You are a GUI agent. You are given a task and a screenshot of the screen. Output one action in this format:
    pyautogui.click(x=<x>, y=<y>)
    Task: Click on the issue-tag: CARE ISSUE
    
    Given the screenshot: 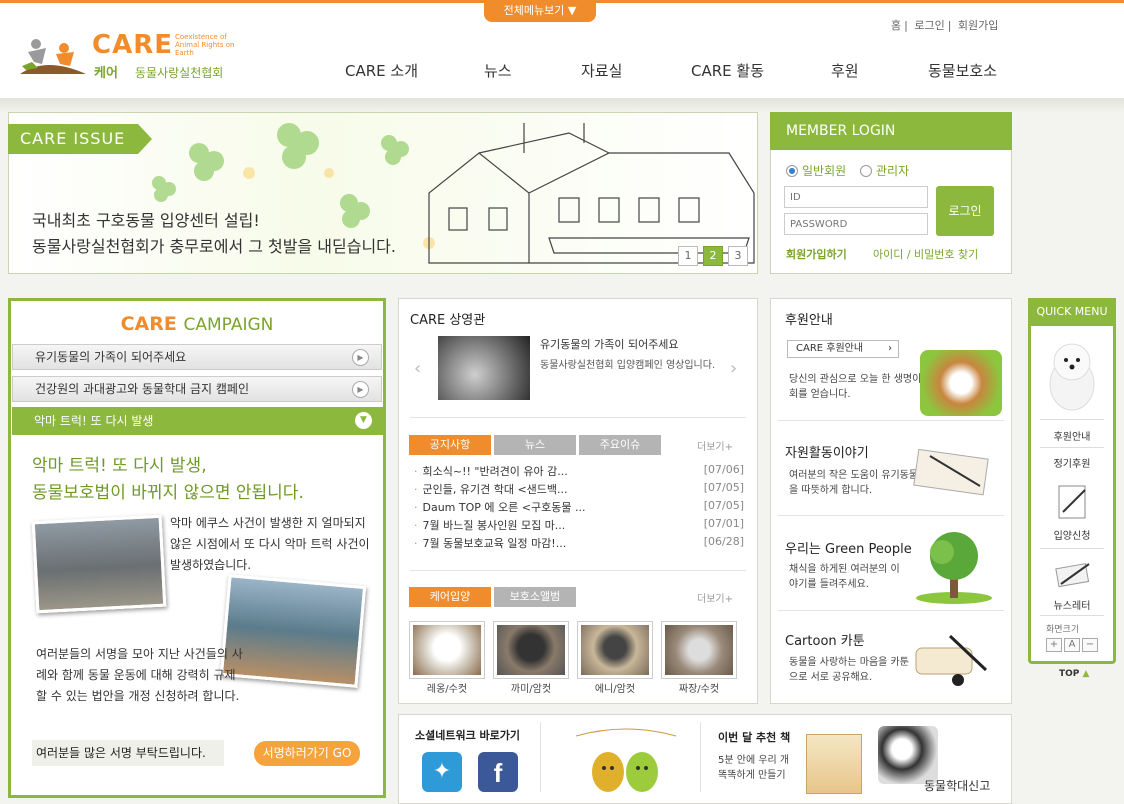 What is the action you would take?
    pyautogui.click(x=80, y=139)
    